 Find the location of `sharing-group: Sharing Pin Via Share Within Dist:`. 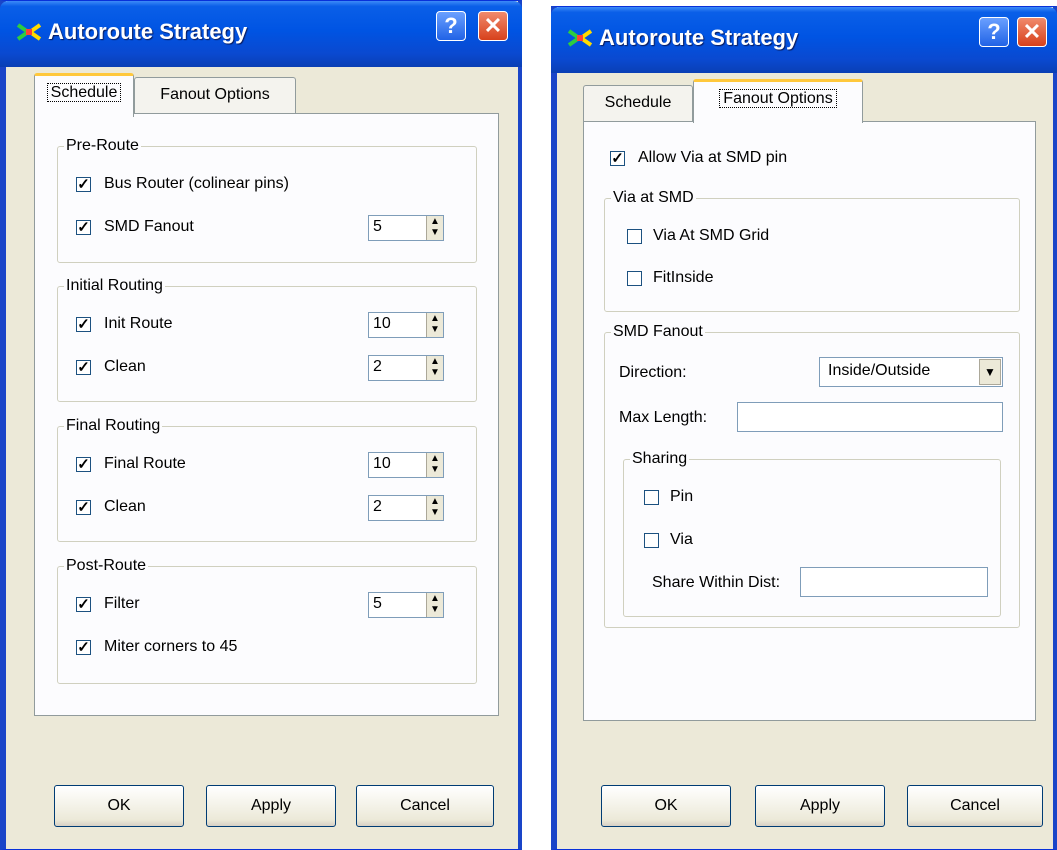

sharing-group: Sharing Pin Via Share Within Dist: is located at coordinates (812, 533).